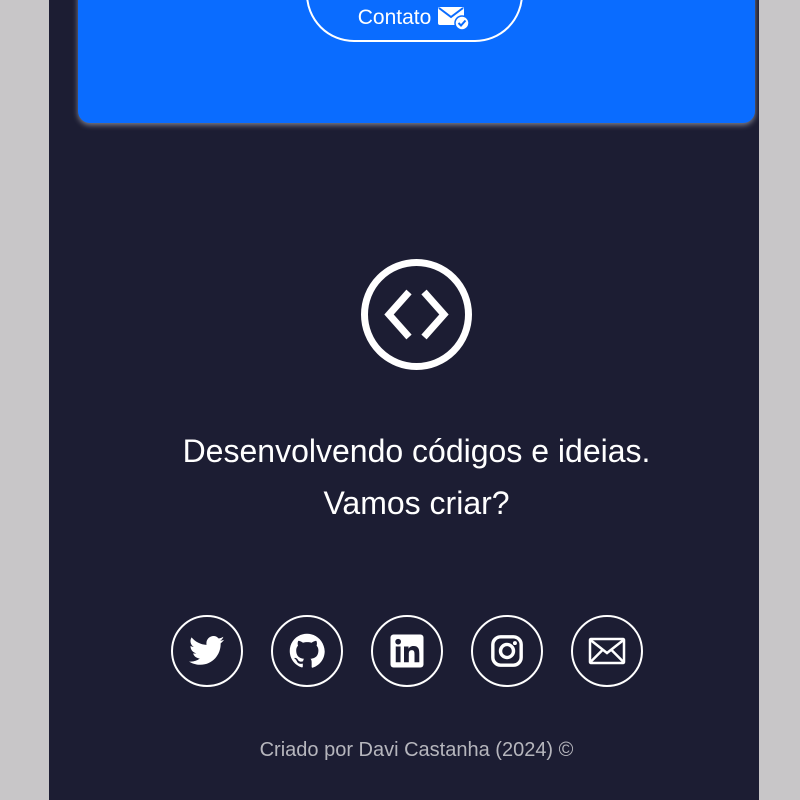 The height and width of the screenshot is (800, 800). What do you see at coordinates (416, 451) in the screenshot?
I see `tagline-line-1: Desenvolvendo códigos e ideias.` at bounding box center [416, 451].